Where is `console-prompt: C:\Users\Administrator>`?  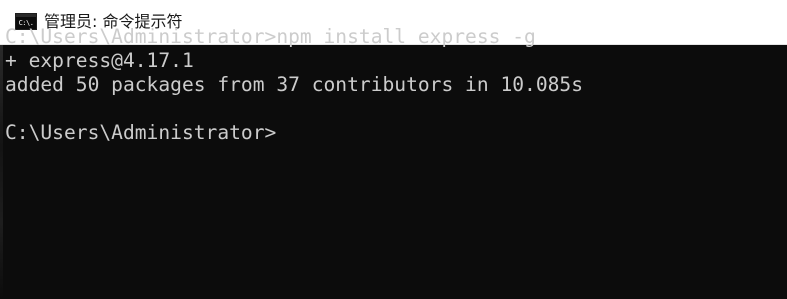
console-prompt: C:\Users\Administrator> is located at coordinates (140, 133).